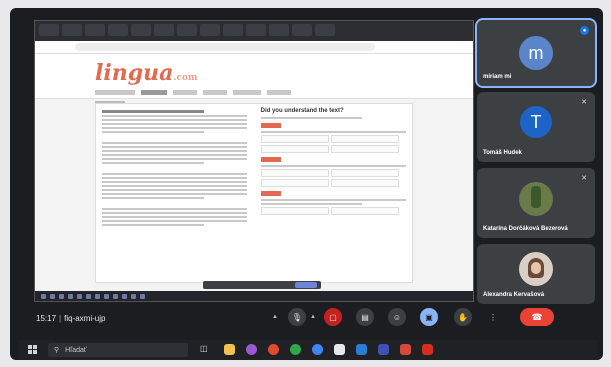 The width and height of the screenshot is (611, 367). What do you see at coordinates (525, 229) in the screenshot?
I see `participant-name: Katarína Dorčáková Bezerová` at bounding box center [525, 229].